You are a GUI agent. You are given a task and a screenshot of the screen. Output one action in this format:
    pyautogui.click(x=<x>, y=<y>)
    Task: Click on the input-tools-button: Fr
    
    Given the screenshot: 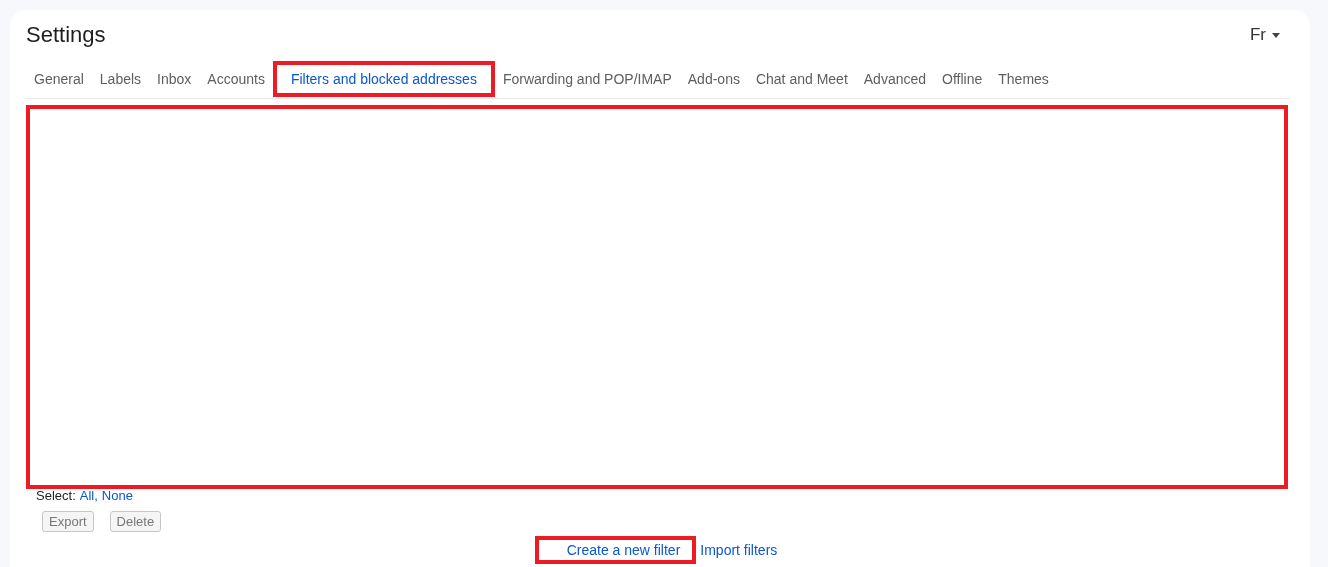 What is the action you would take?
    pyautogui.click(x=1264, y=35)
    